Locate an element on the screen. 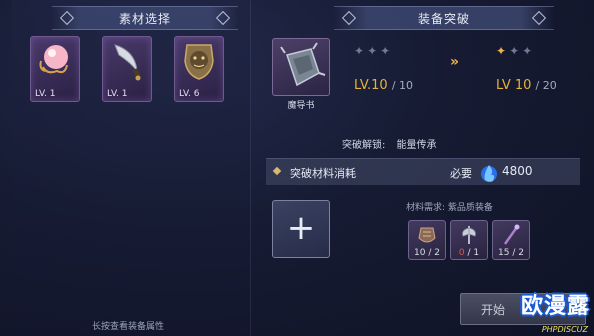  purple-staff-icon is located at coordinates (511, 234).